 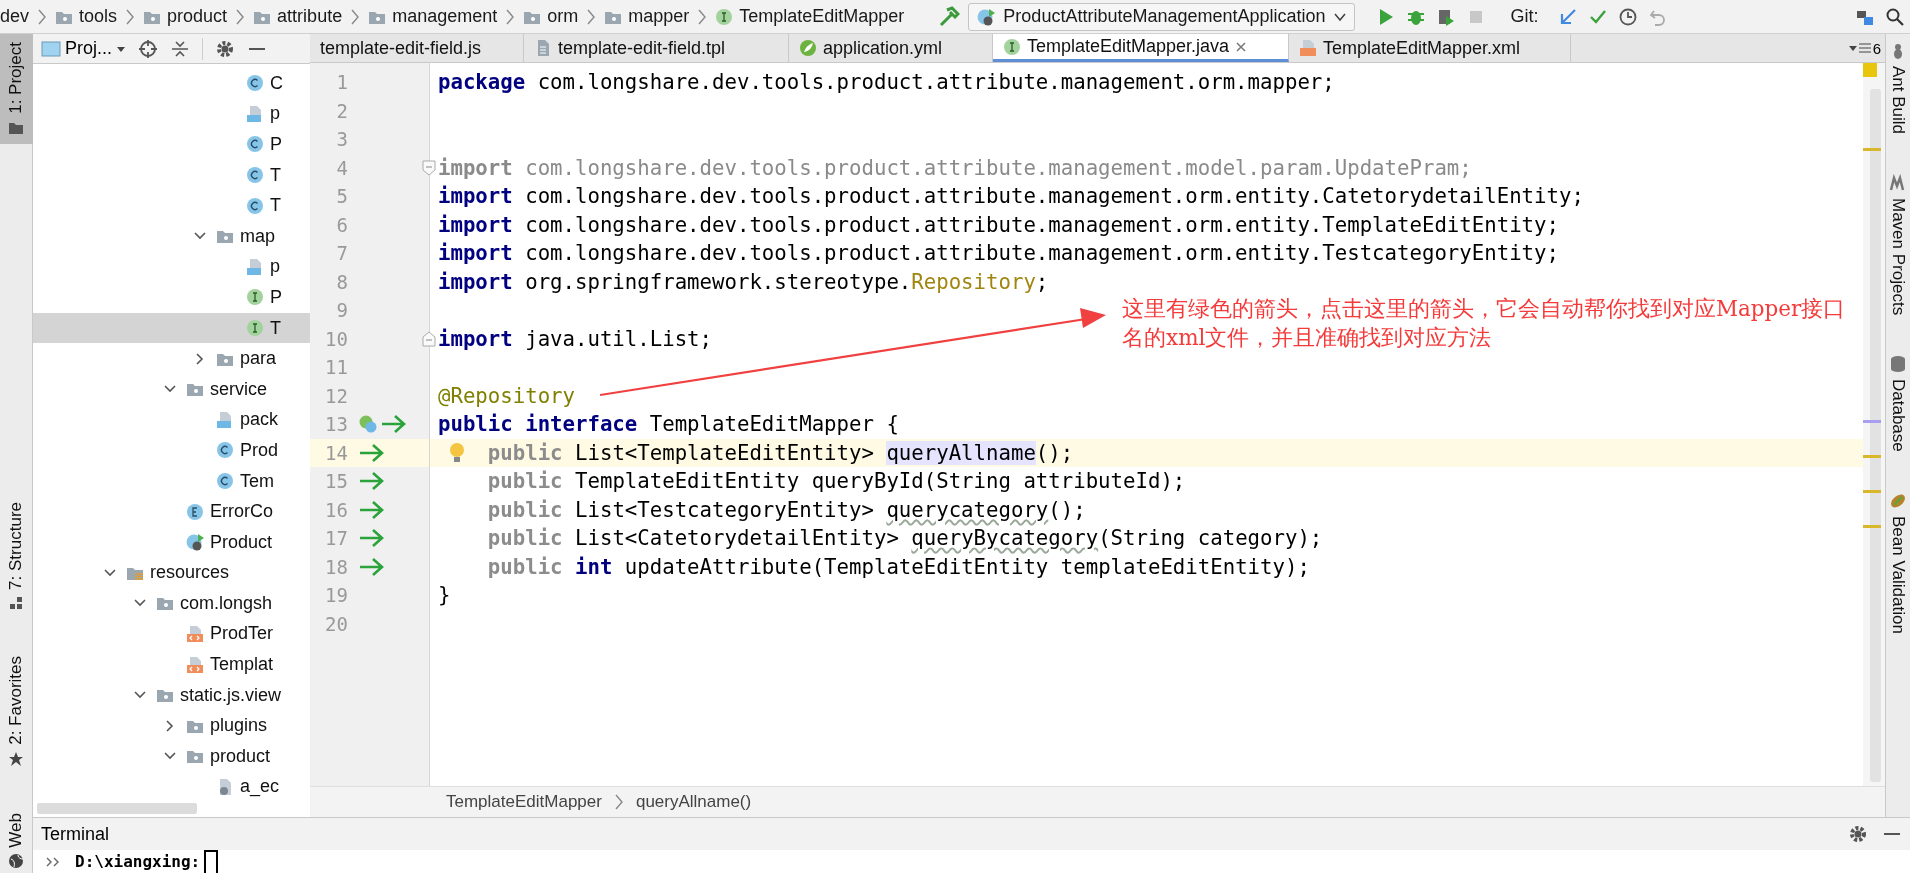 I want to click on code-line: public int updateAttribute(TemplateEditEntity templateEditEntity);, so click(x=898, y=566).